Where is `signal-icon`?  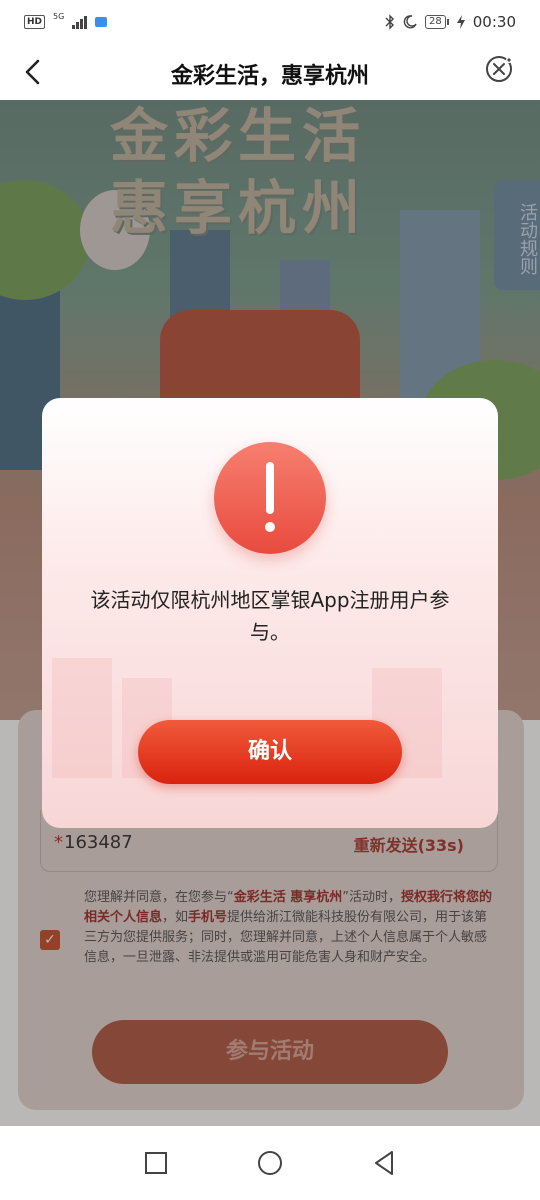 signal-icon is located at coordinates (80, 22).